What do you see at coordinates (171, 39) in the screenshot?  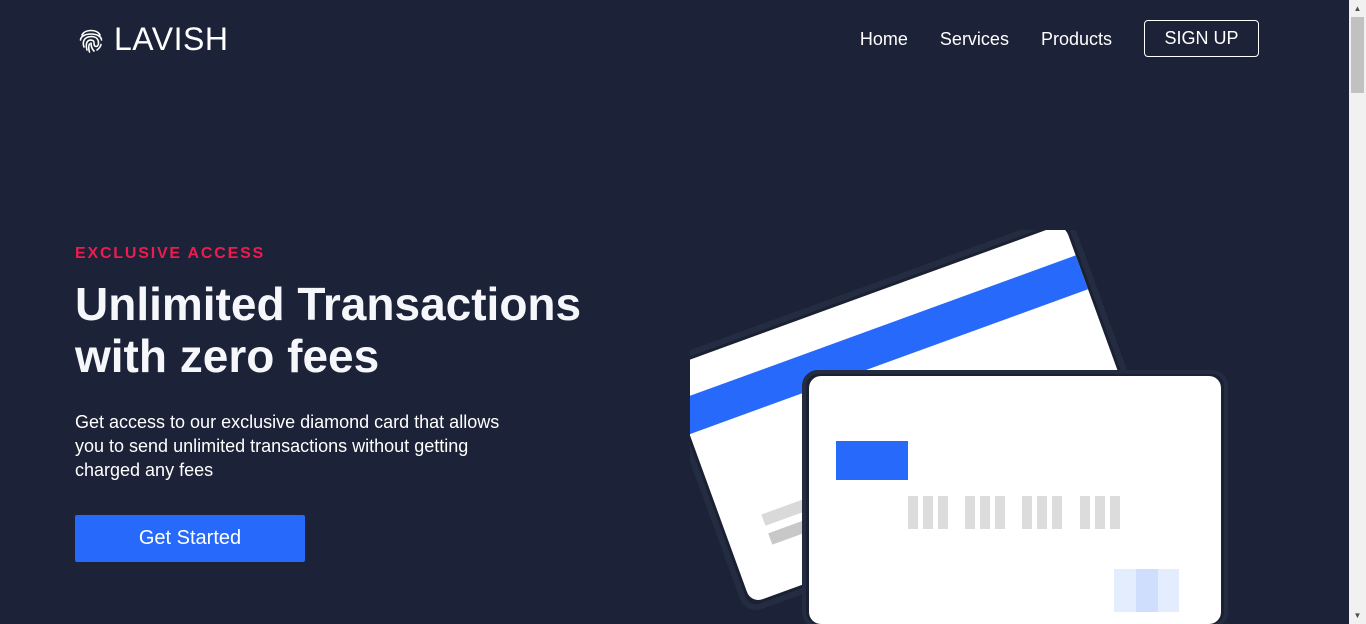 I see `brand-name: LAVISH` at bounding box center [171, 39].